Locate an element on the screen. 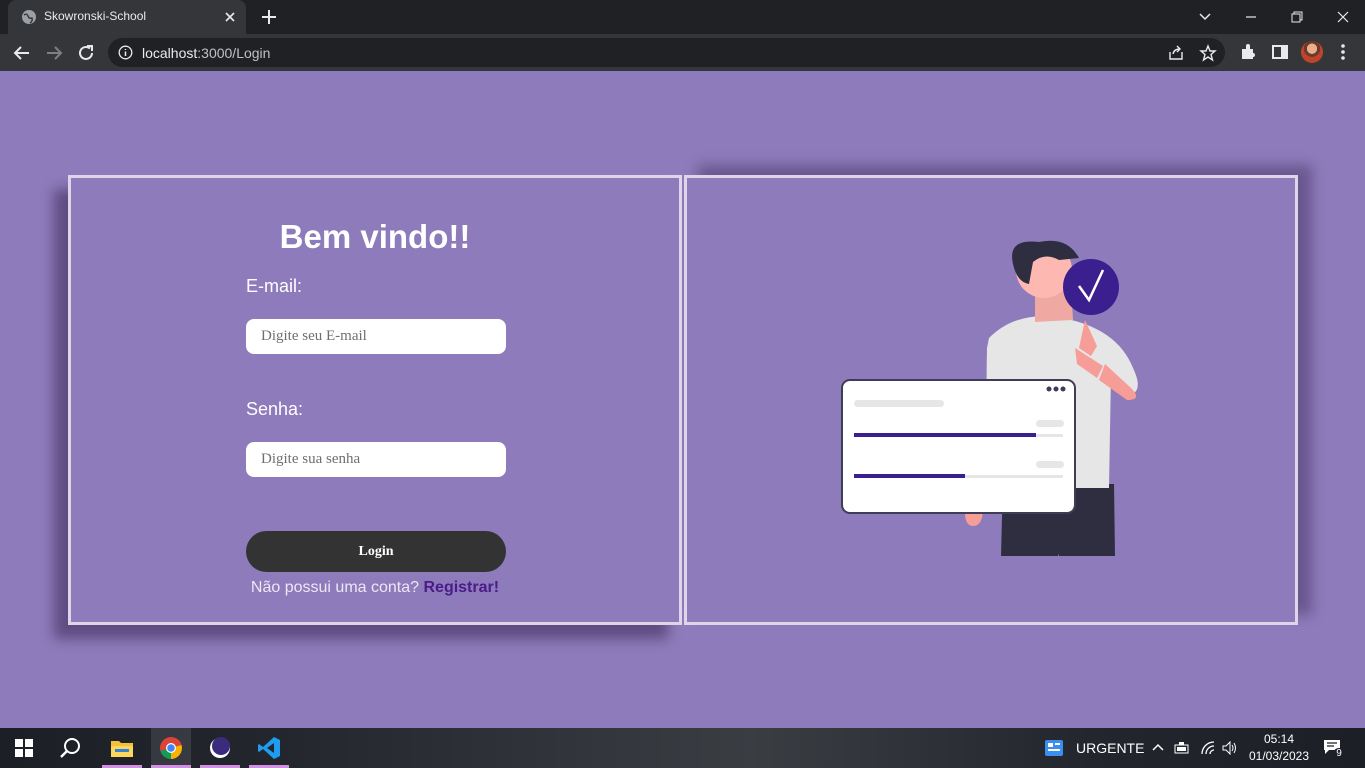 Image resolution: width=1365 pixels, height=768 pixels. search-icon is located at coordinates (70, 748).